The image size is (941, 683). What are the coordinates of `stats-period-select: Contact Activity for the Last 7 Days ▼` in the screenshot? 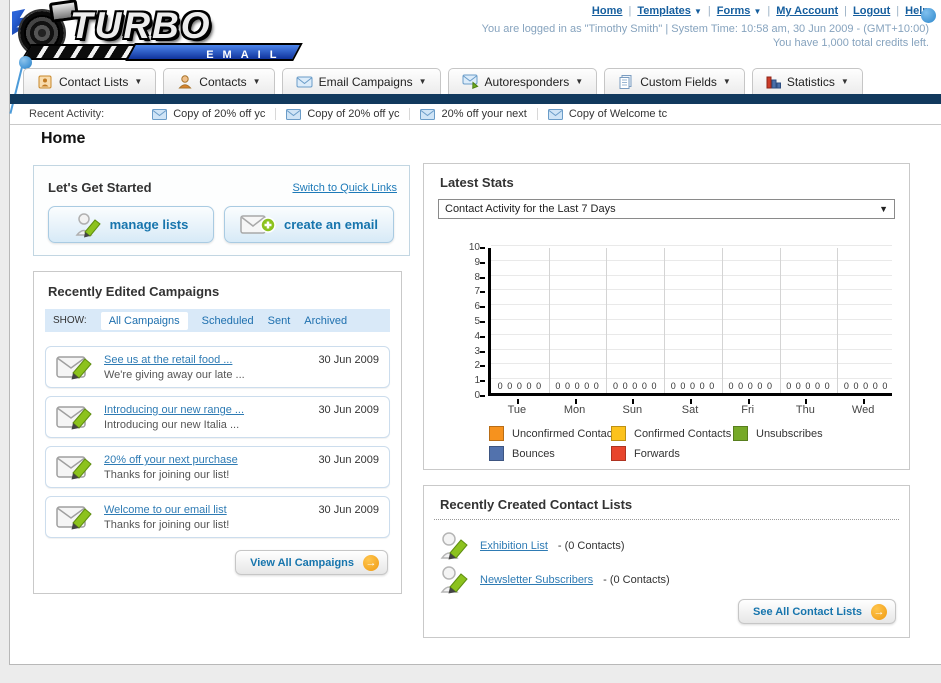 It's located at (666, 209).